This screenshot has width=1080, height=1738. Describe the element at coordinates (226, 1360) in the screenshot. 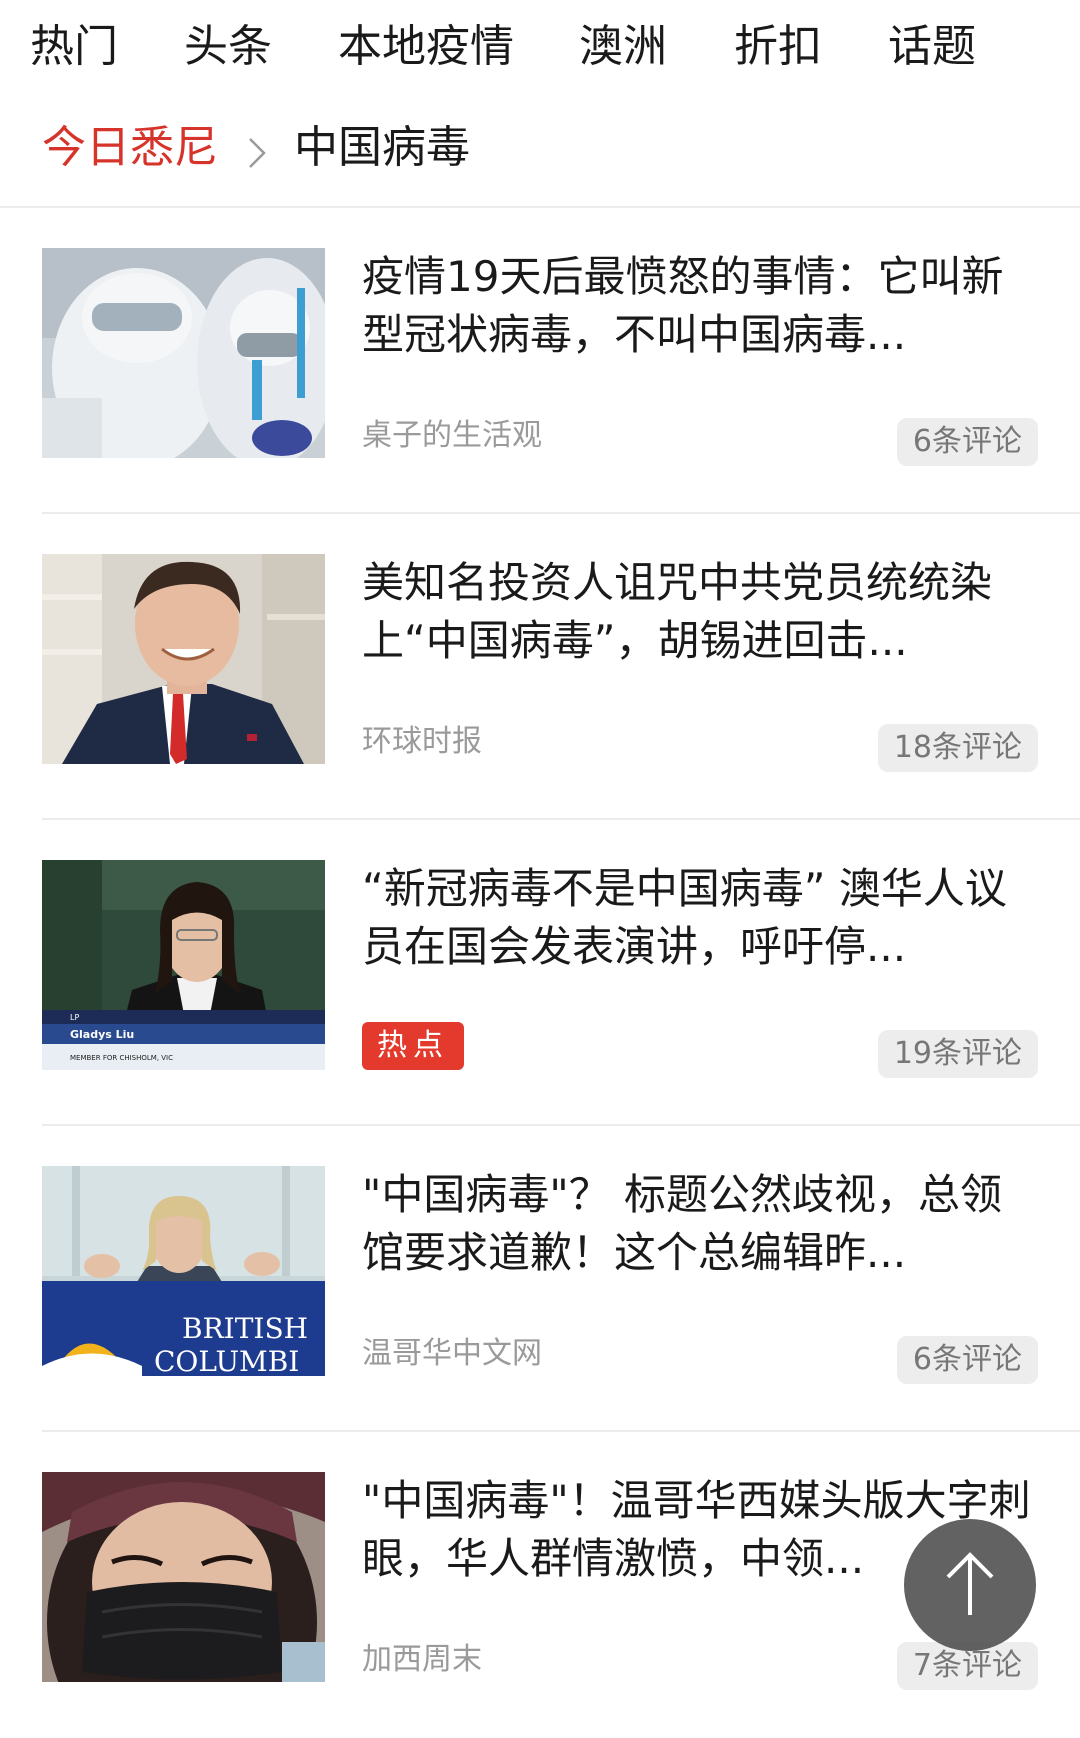

I see `podium-text-2: COLUMBI` at that location.